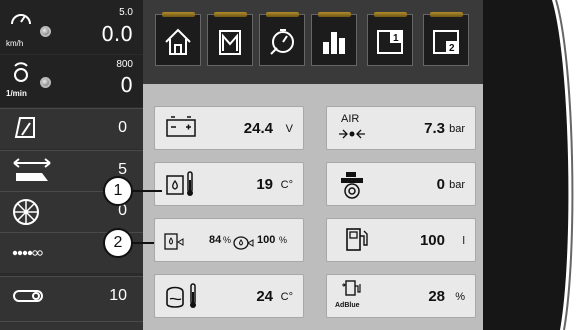 The height and width of the screenshot is (330, 581). Describe the element at coordinates (440, 184) in the screenshot. I see `brake-value: 0` at that location.